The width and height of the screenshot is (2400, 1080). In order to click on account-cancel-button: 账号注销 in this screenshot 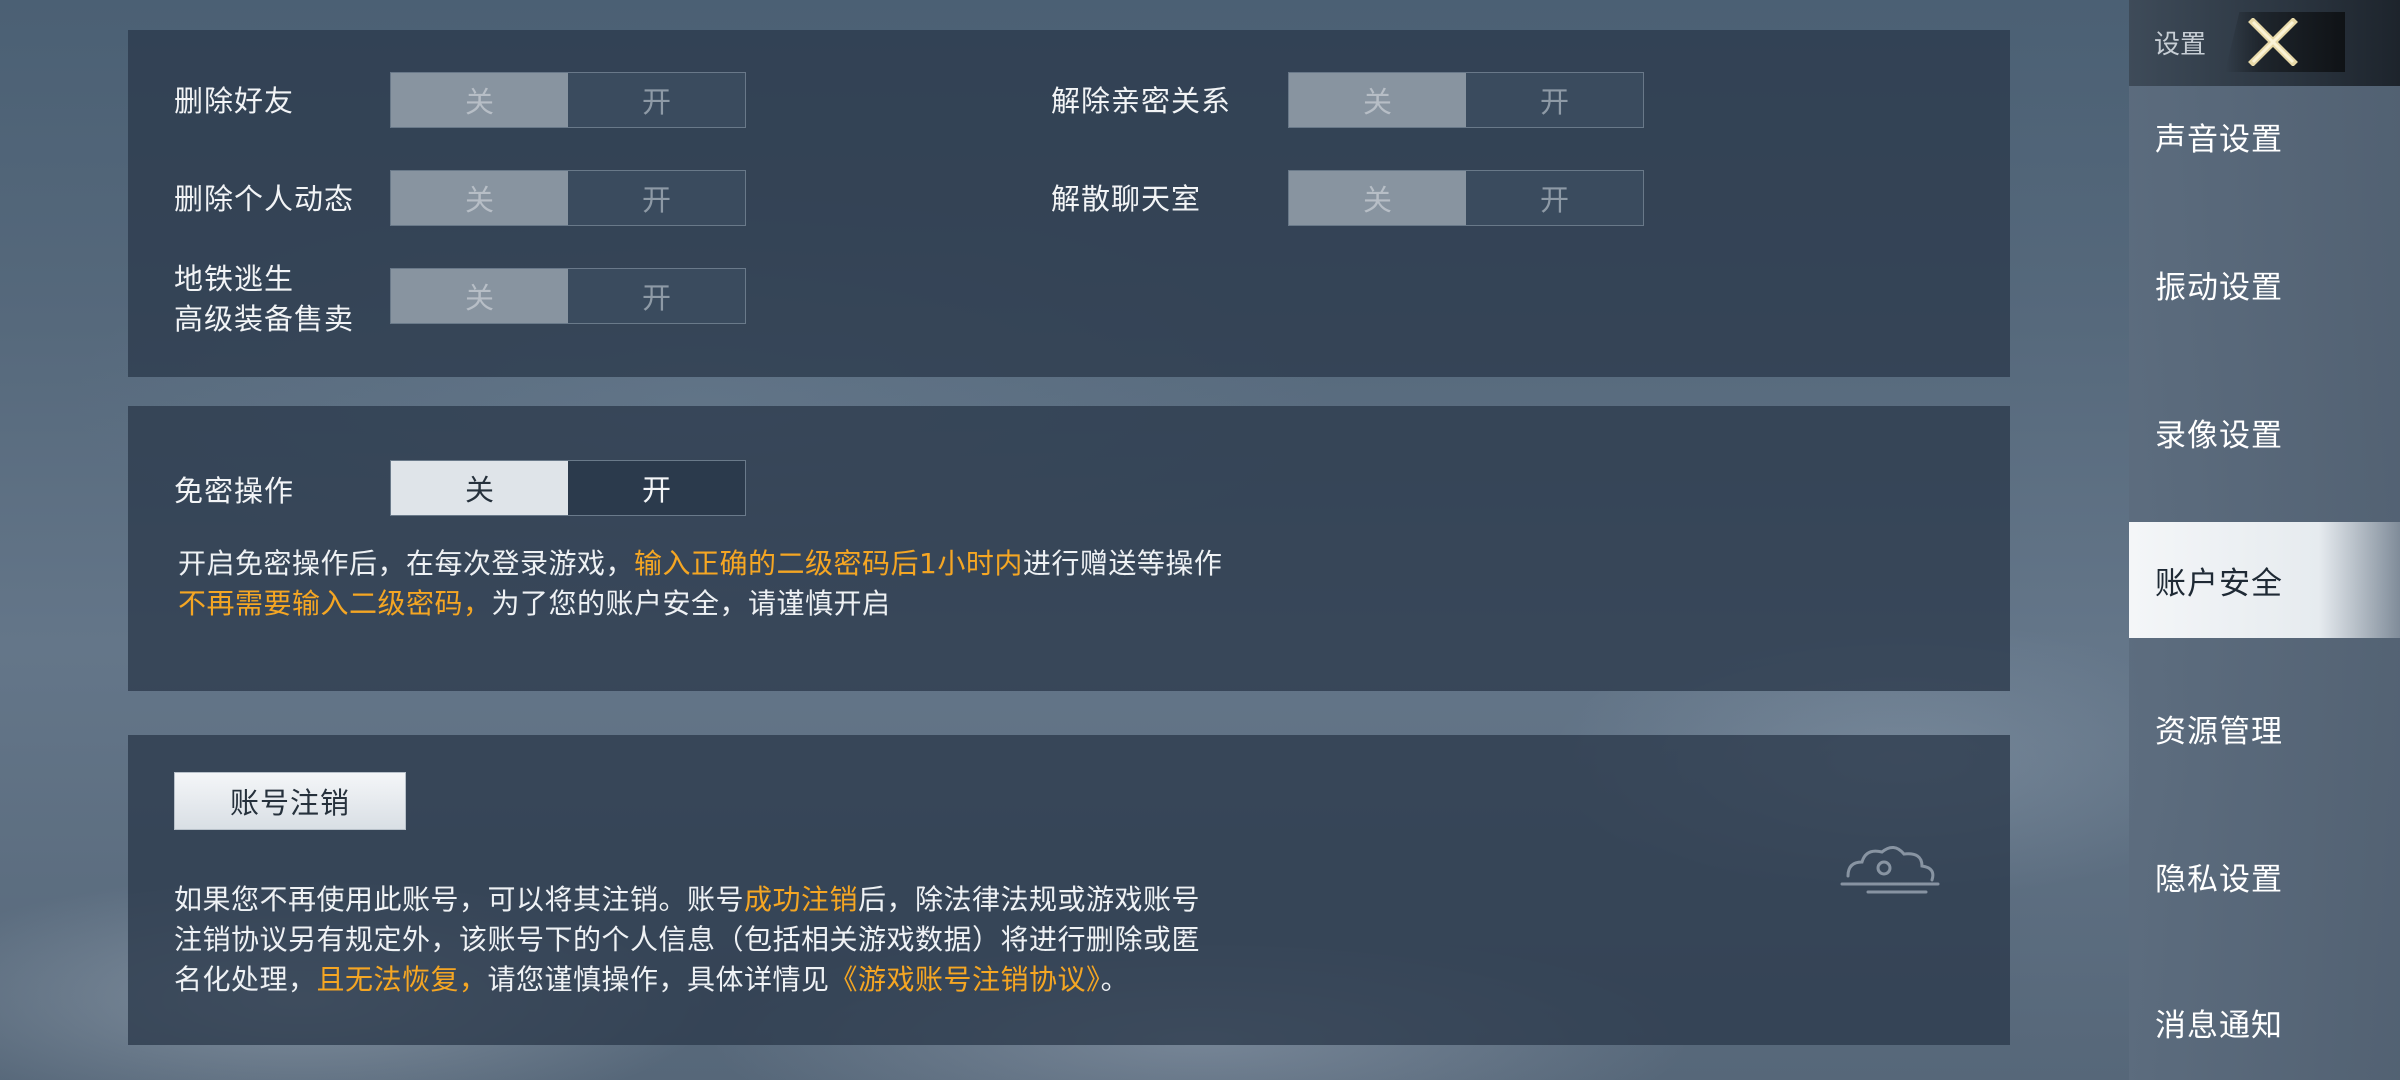, I will do `click(290, 801)`.